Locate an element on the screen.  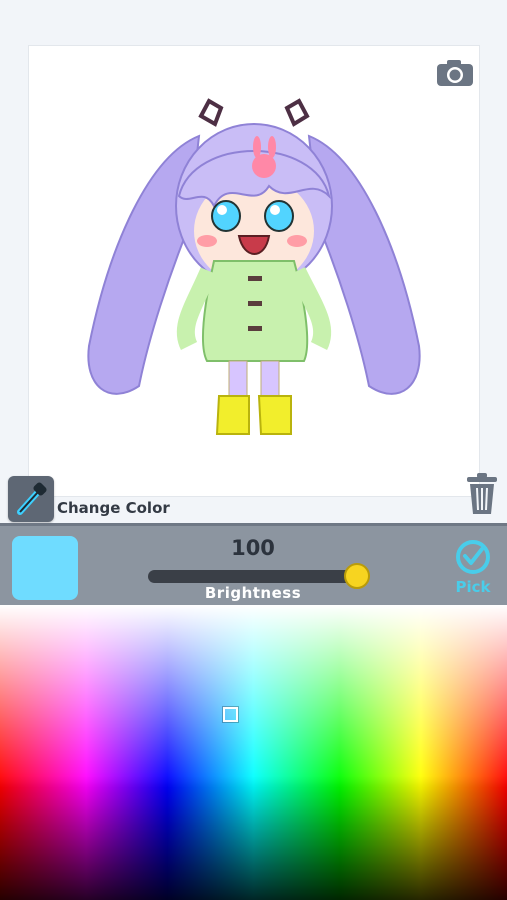
camera-button is located at coordinates (455, 73).